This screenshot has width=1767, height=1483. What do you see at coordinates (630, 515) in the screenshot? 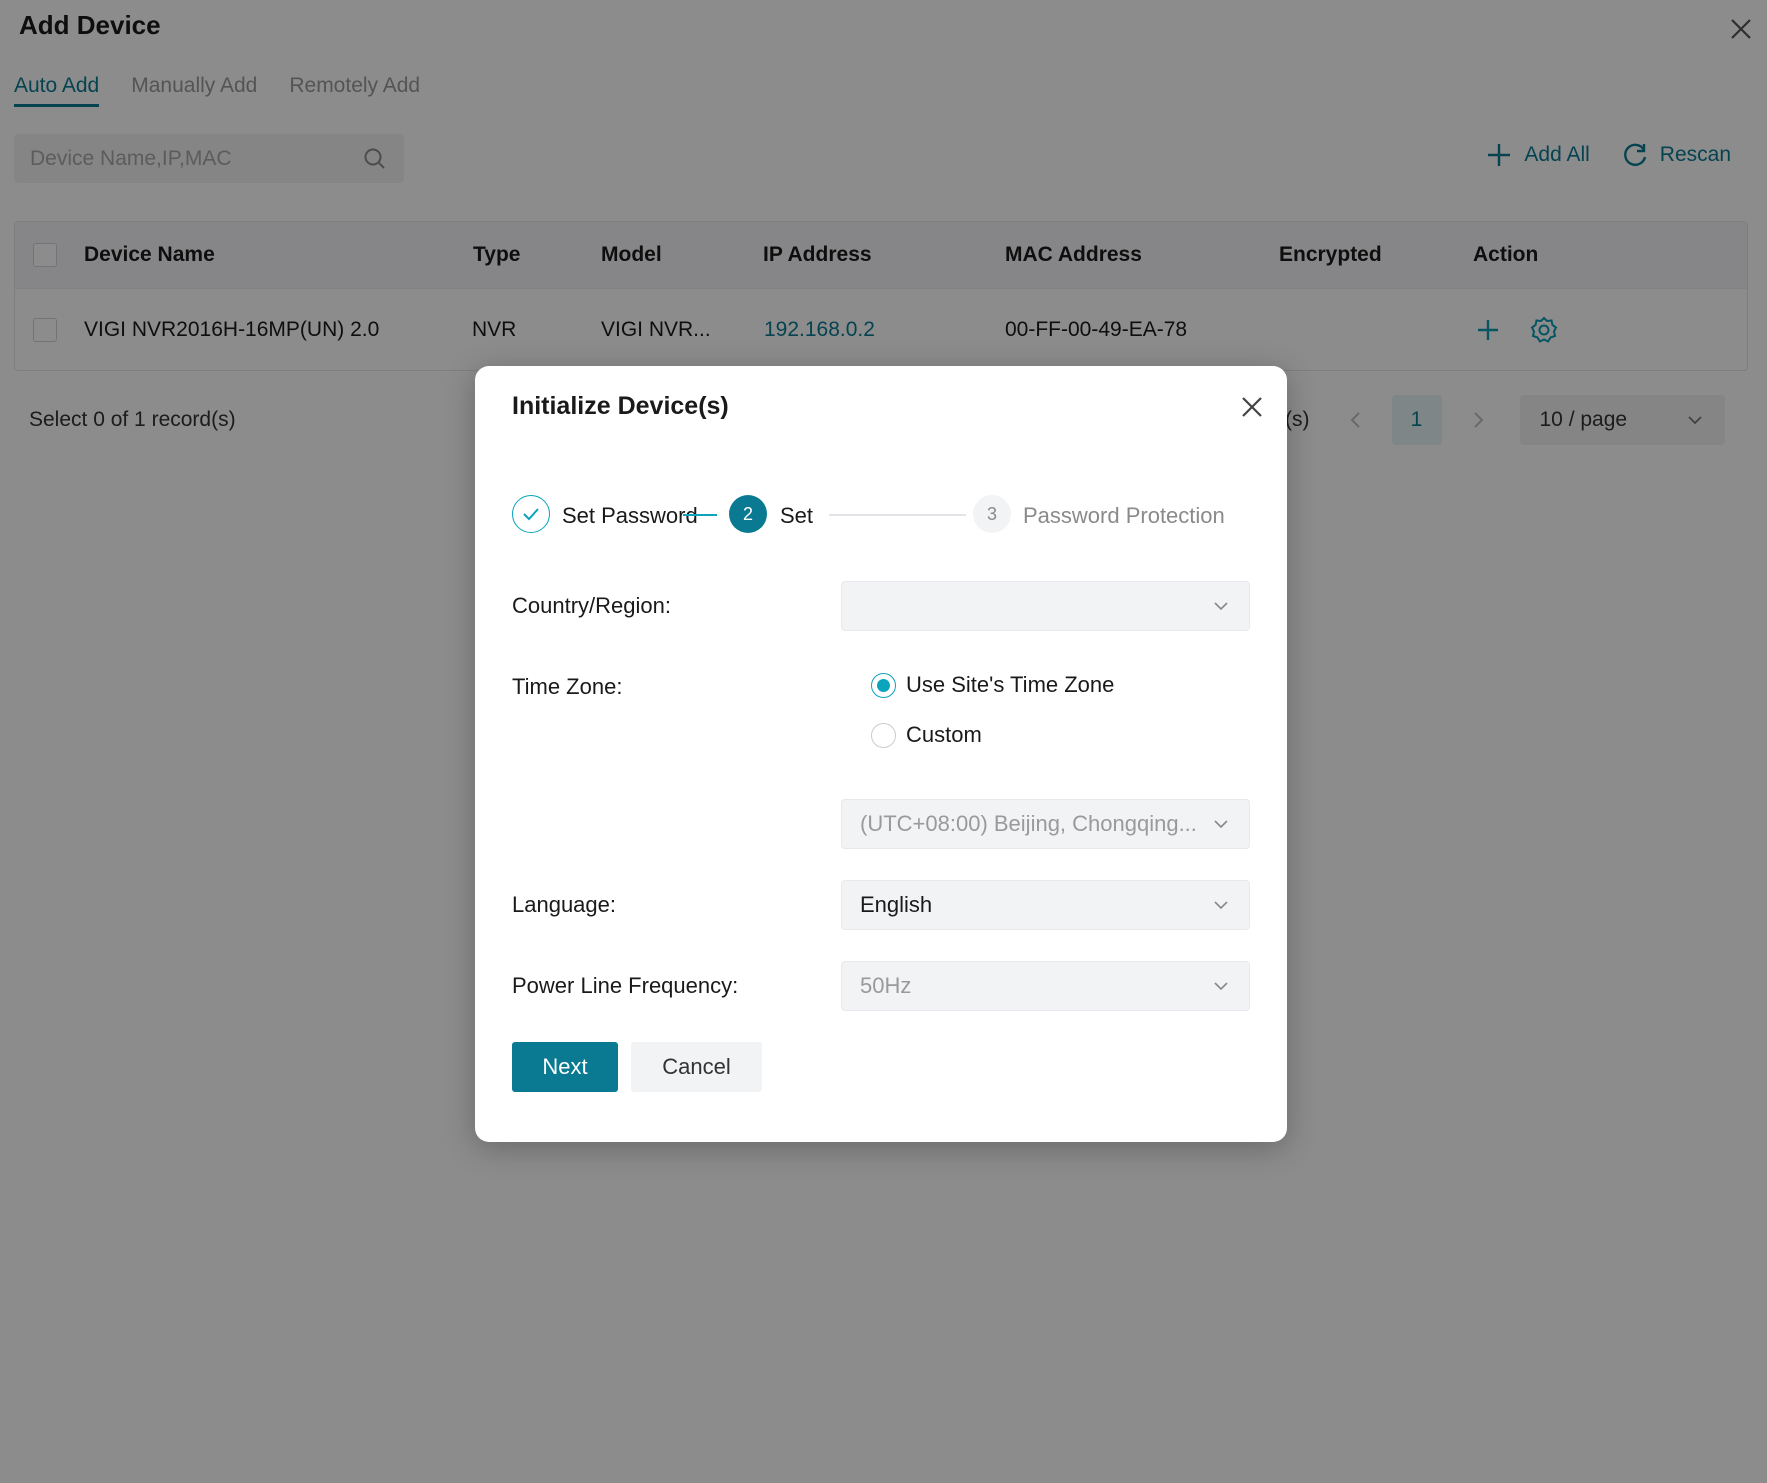
I see `step-1-label: Set Password` at bounding box center [630, 515].